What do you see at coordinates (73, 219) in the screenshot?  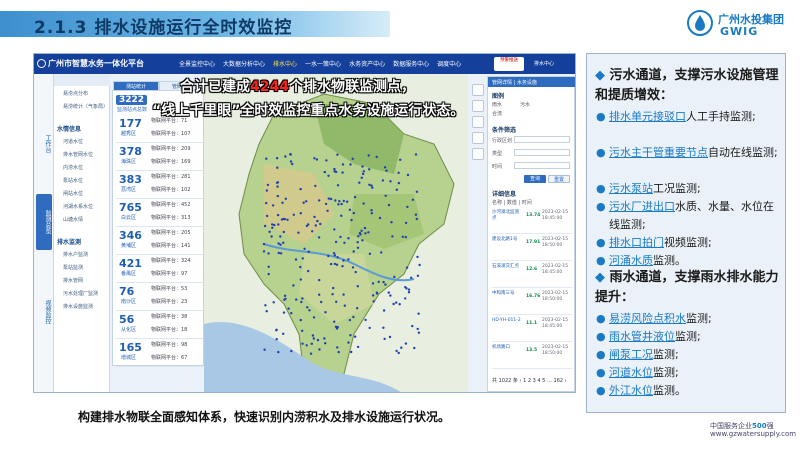 I see `tree-item: 山塘水情` at bounding box center [73, 219].